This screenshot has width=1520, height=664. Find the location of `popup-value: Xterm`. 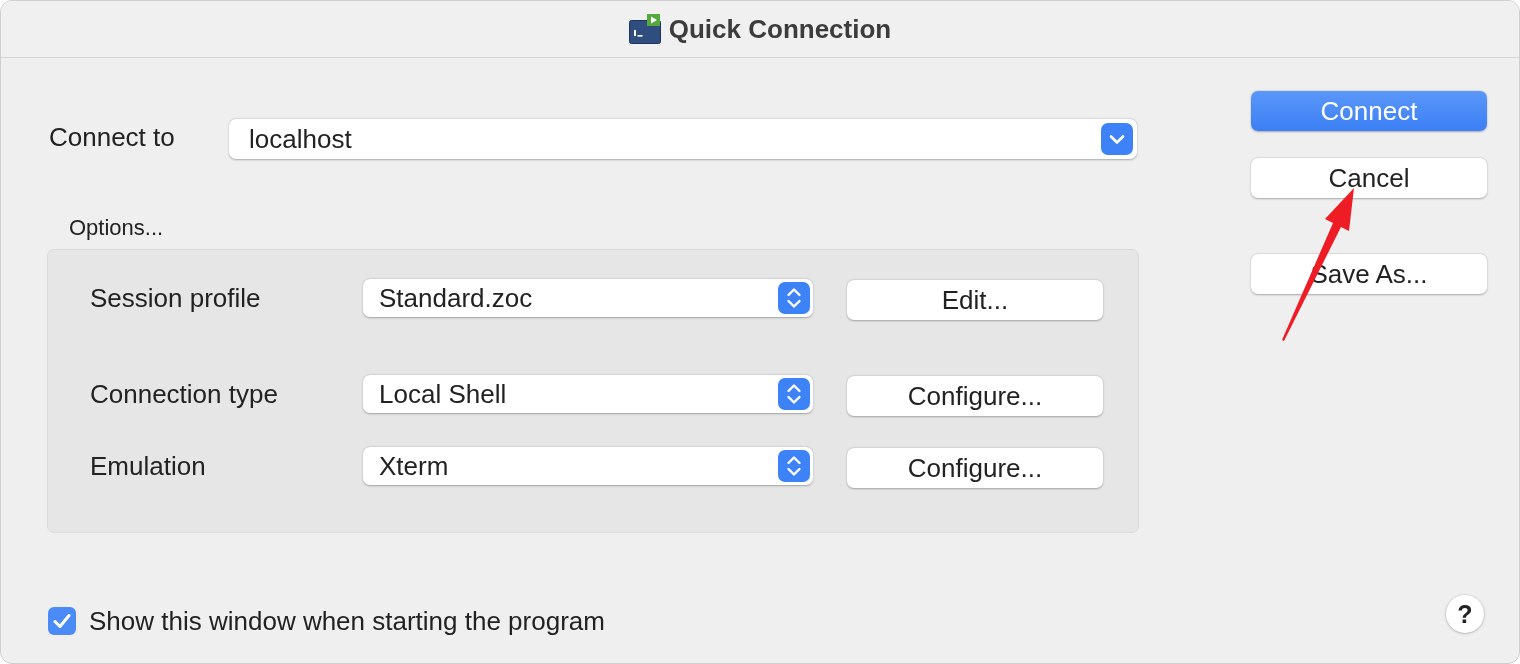

popup-value: Xterm is located at coordinates (414, 466).